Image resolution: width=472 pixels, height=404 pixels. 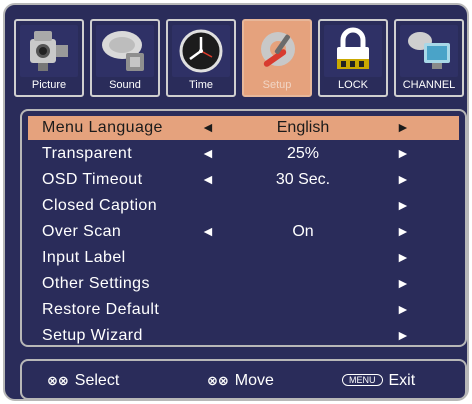 I want to click on up-down-keys-icon: ⊗⊗, so click(x=58, y=380).